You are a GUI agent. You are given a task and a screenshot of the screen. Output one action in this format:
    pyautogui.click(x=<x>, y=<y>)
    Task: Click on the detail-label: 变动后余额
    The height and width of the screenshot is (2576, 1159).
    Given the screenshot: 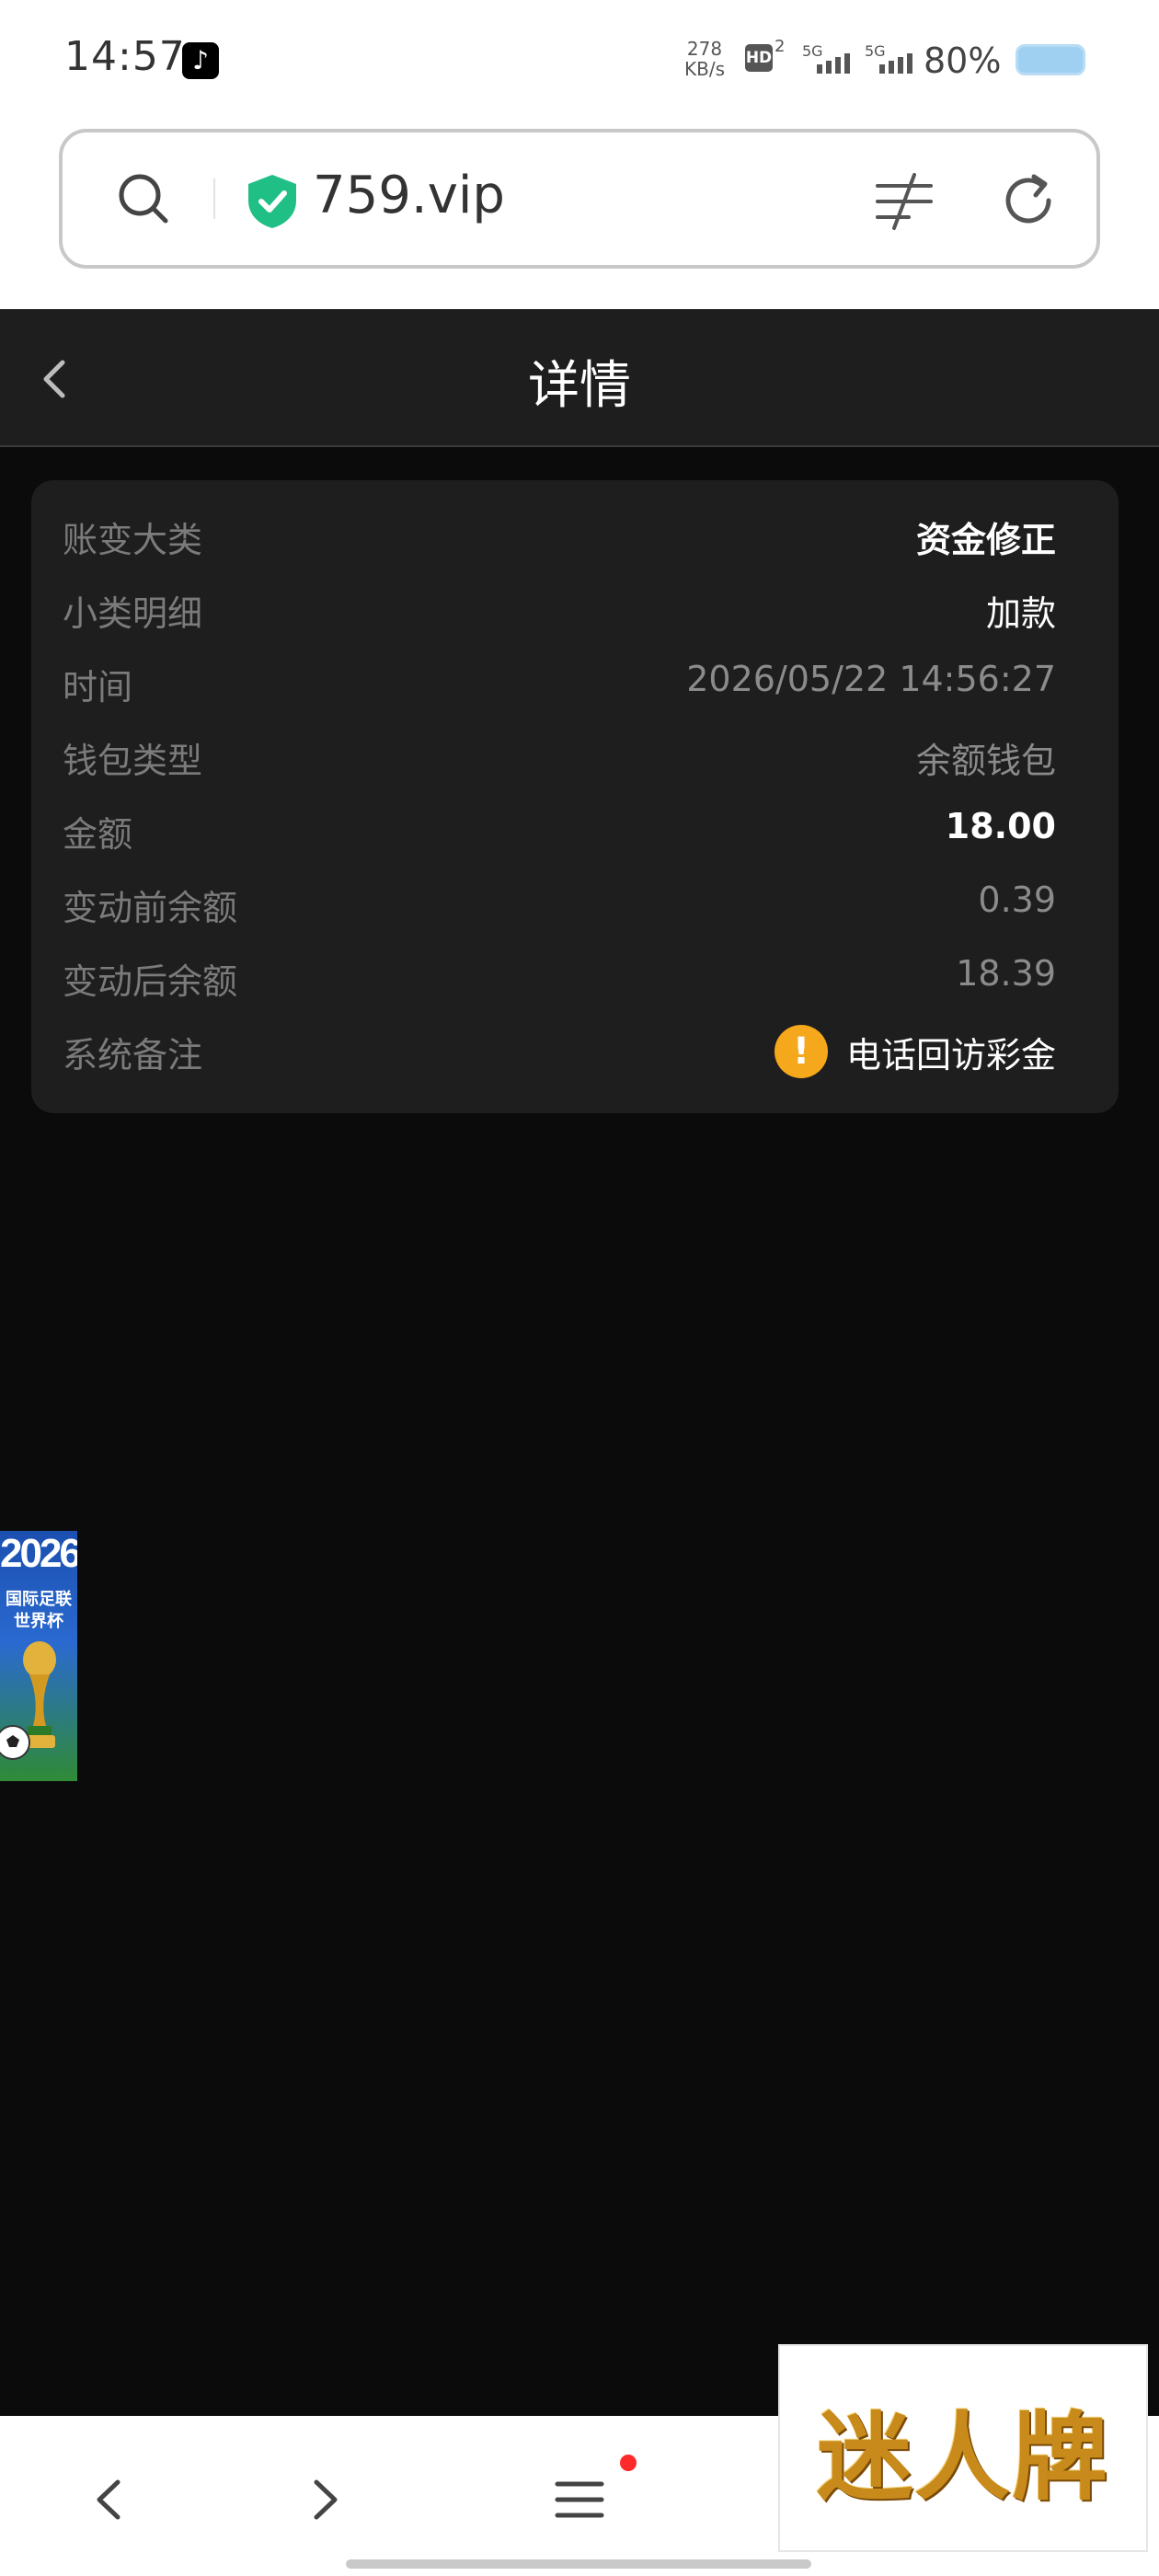 What is the action you would take?
    pyautogui.click(x=150, y=981)
    